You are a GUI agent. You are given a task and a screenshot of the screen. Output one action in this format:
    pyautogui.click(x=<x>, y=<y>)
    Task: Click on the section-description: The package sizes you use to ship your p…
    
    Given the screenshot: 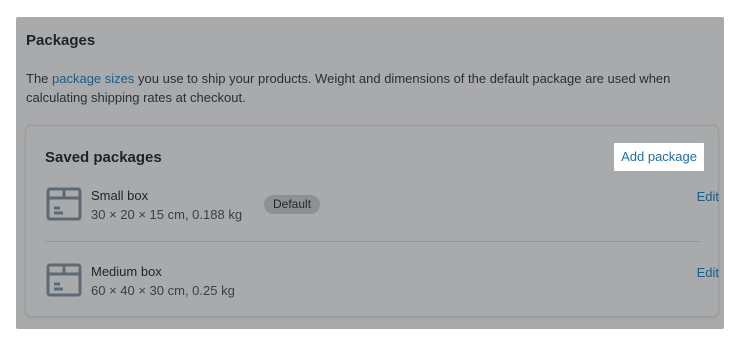 What is the action you would take?
    pyautogui.click(x=348, y=88)
    